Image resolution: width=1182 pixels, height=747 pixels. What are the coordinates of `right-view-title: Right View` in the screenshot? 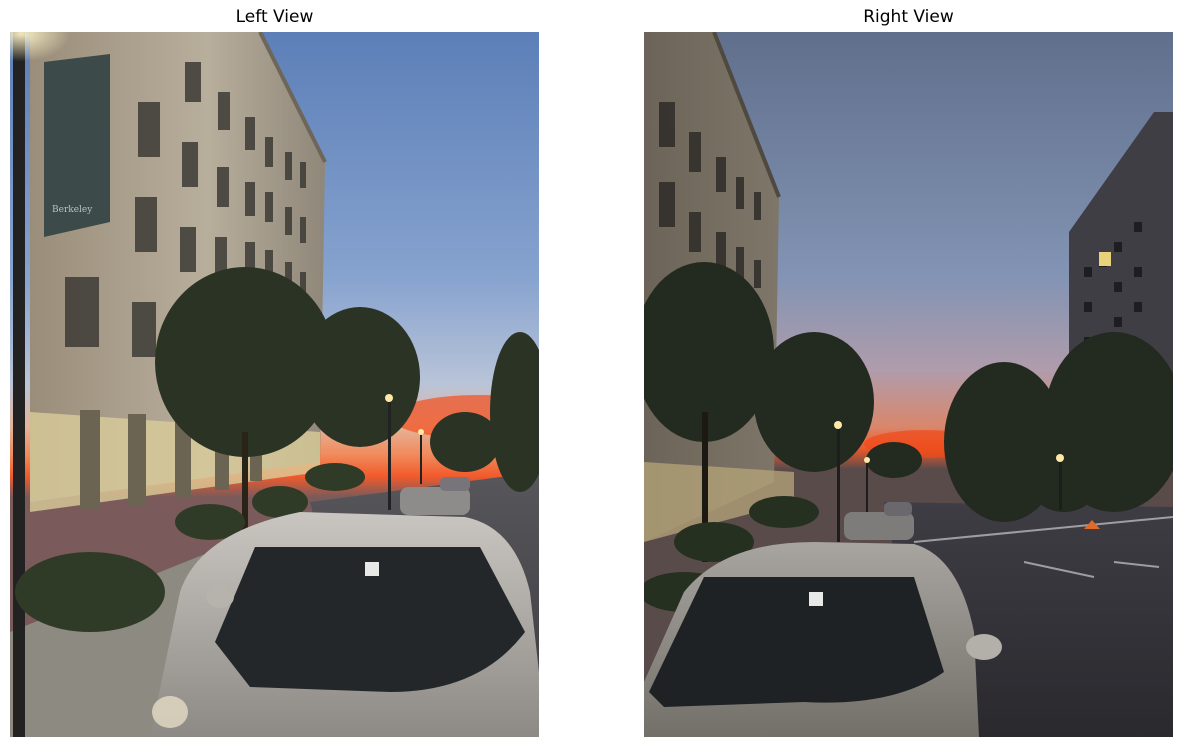 It's located at (908, 17).